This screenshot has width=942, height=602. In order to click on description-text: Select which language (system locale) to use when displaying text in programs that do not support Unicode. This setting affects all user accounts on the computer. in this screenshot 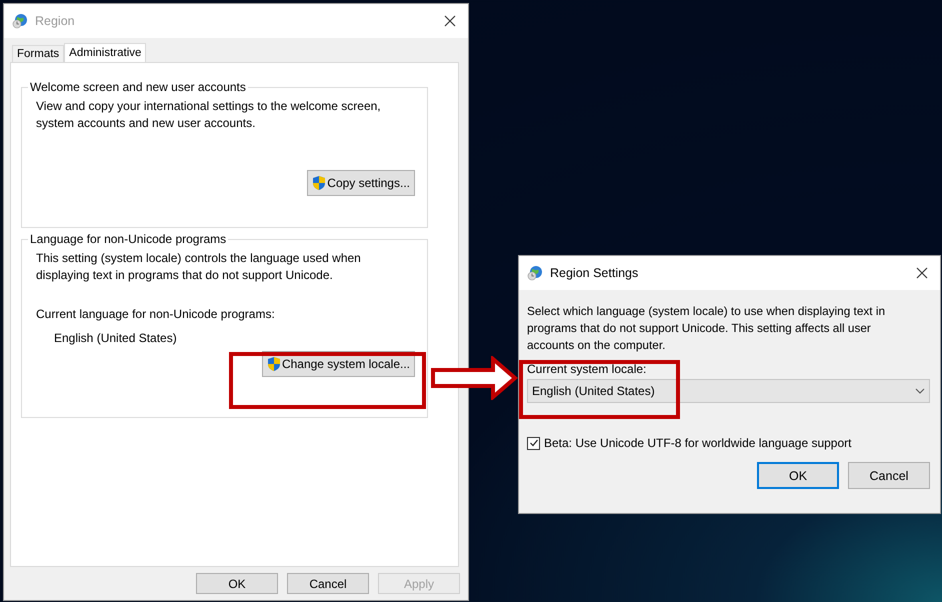, I will do `click(706, 328)`.